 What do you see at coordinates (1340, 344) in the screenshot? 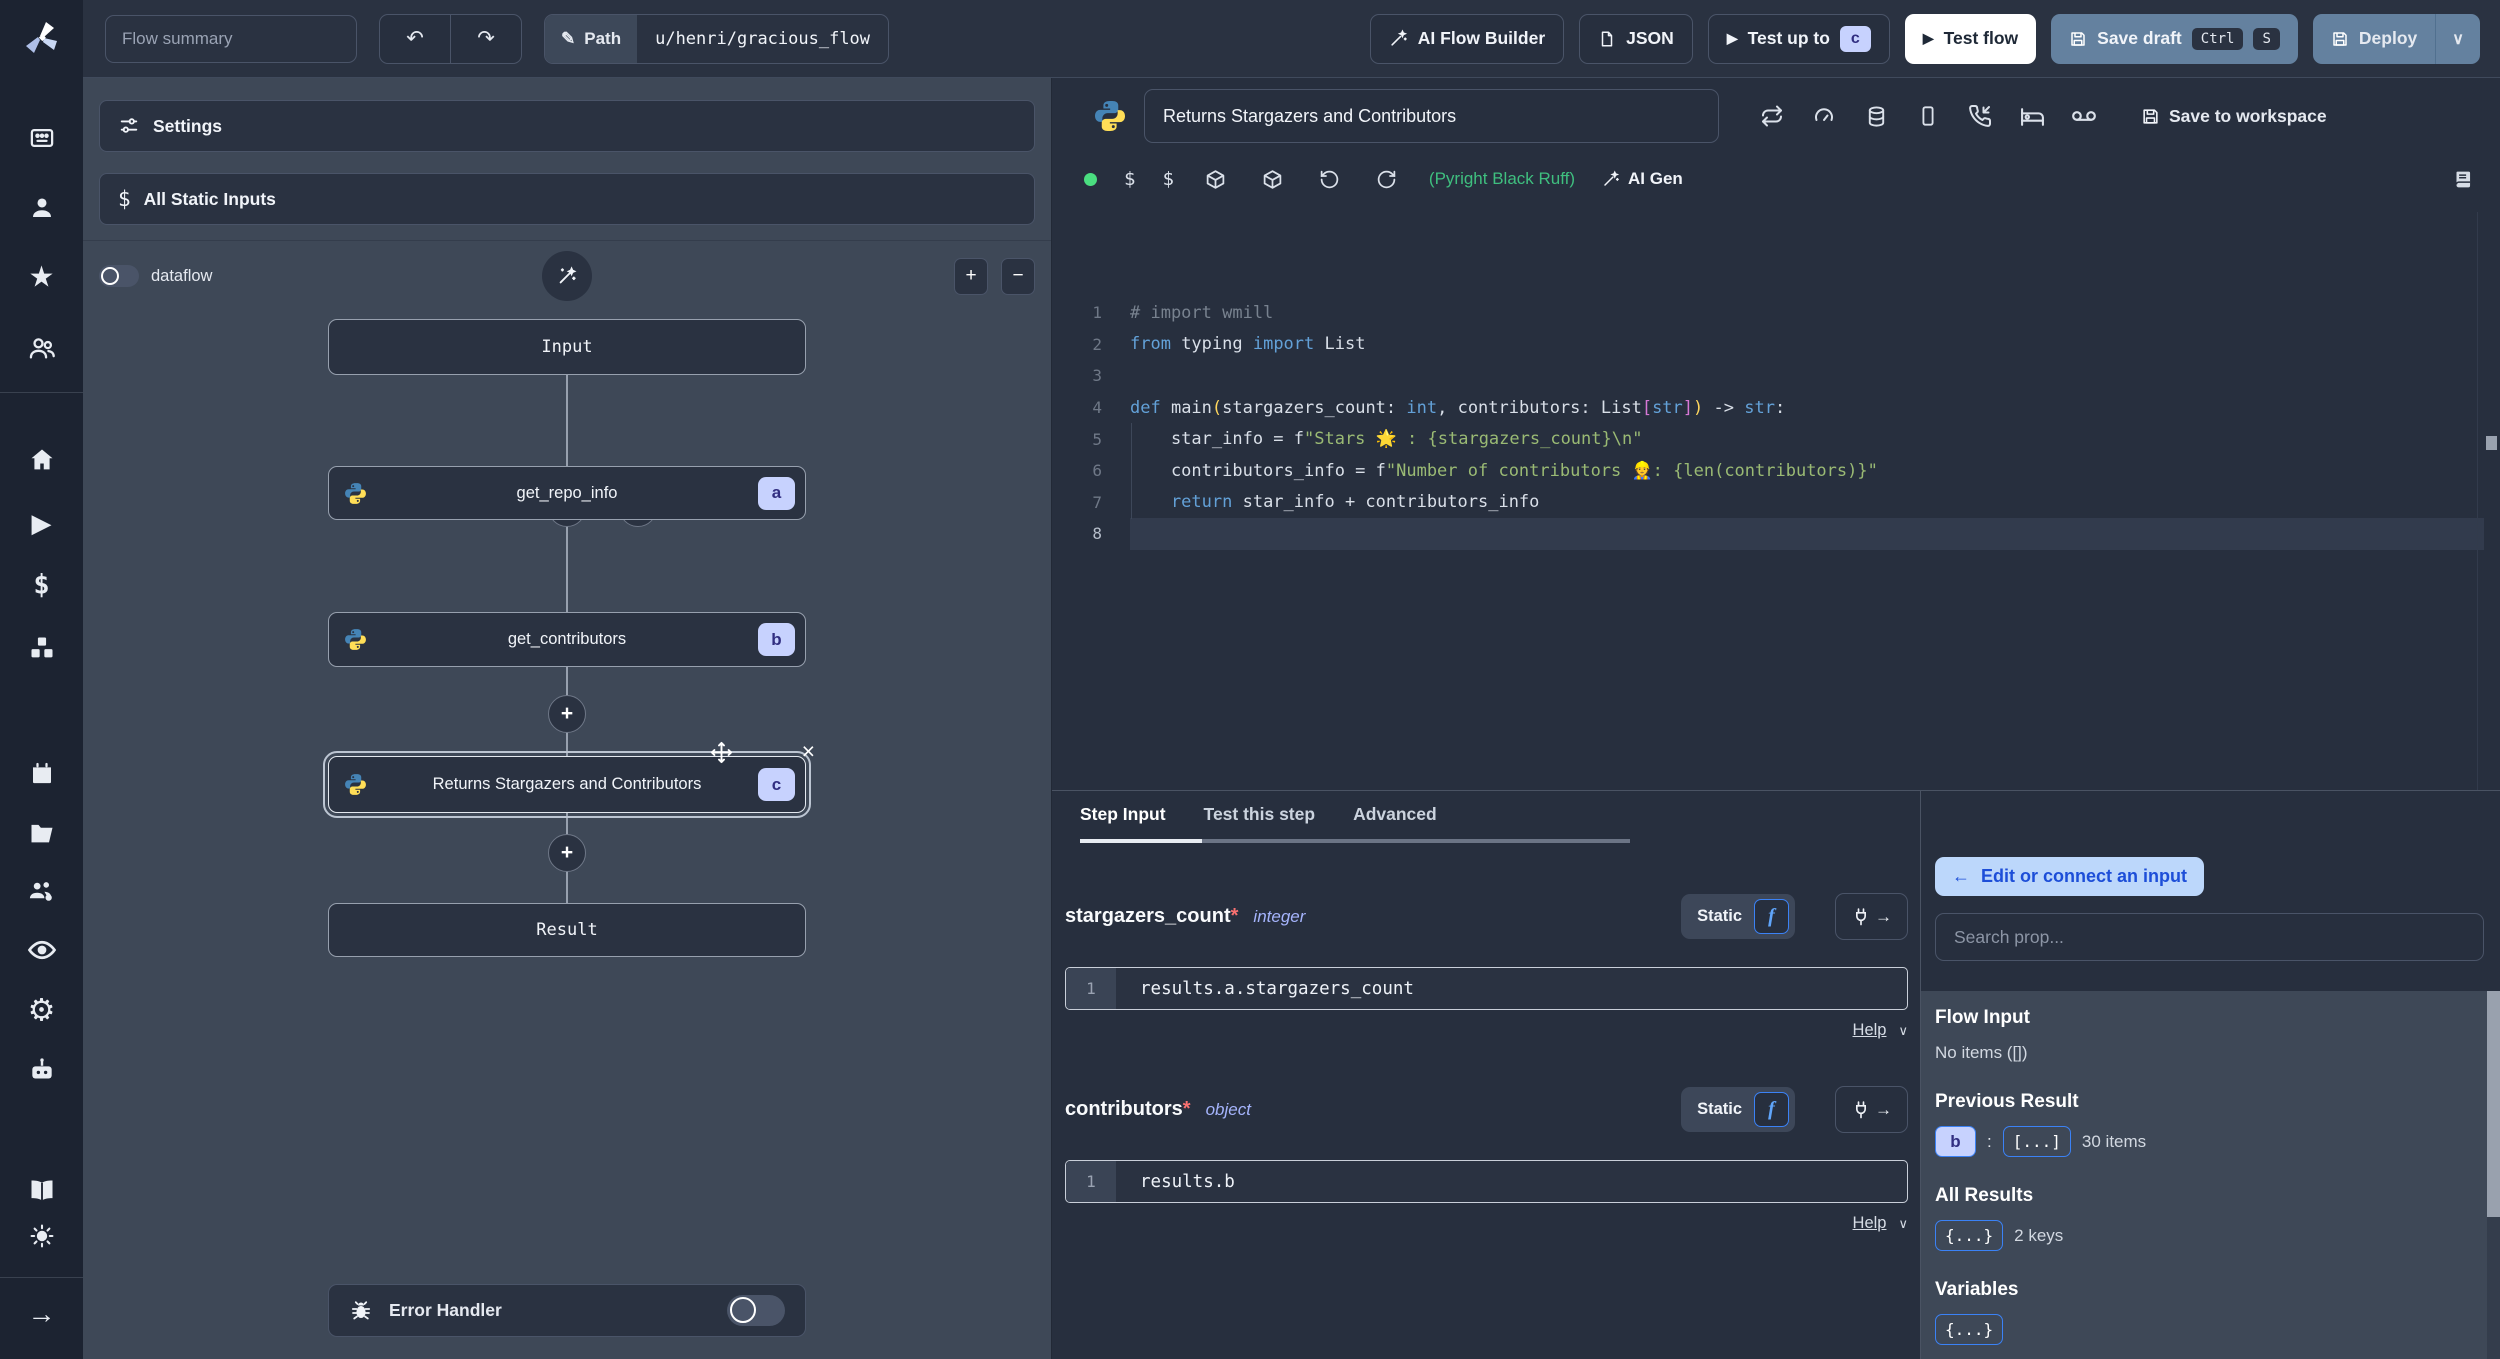
I see `code-token: List` at bounding box center [1340, 344].